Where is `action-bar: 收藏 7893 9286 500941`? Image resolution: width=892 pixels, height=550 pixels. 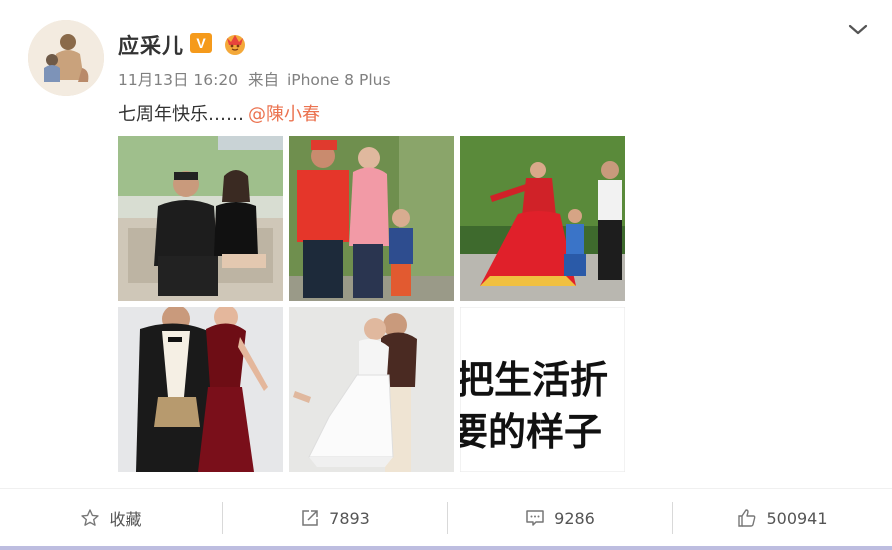 action-bar: 收藏 7893 9286 500941 is located at coordinates (446, 517).